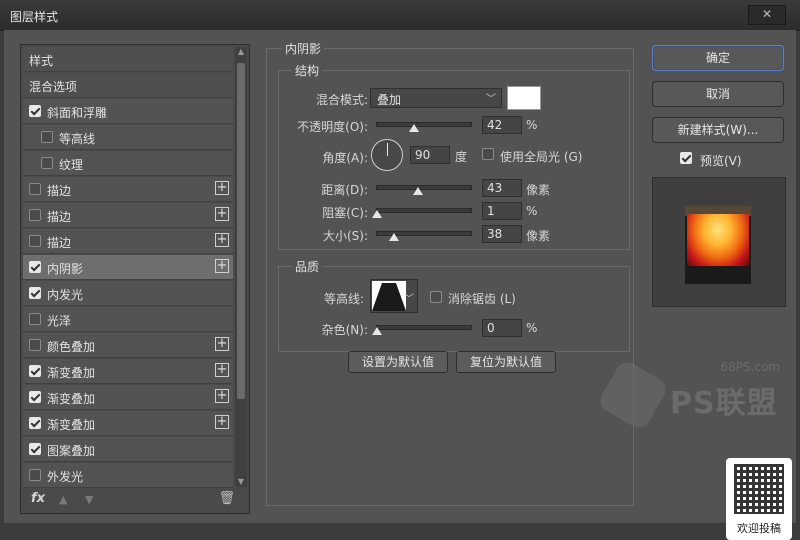 The image size is (800, 540). Describe the element at coordinates (502, 188) in the screenshot. I see `distance-input: 43` at that location.